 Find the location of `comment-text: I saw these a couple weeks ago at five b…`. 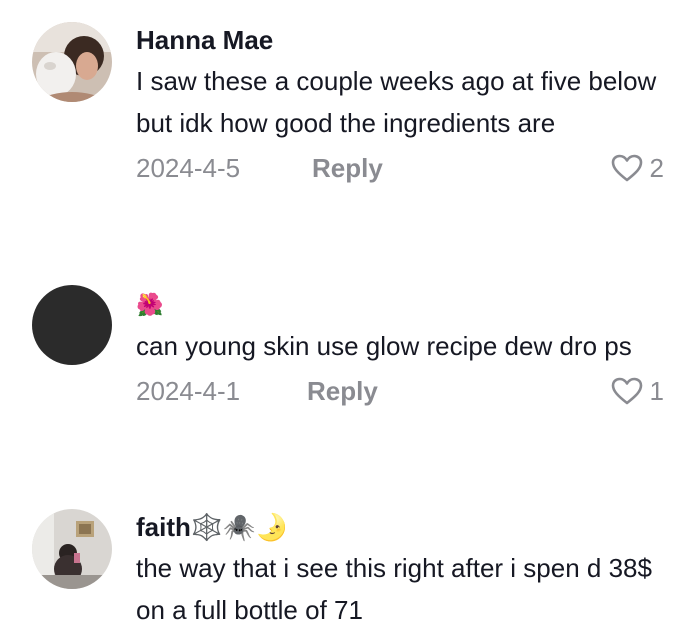

comment-text: I saw these a couple weeks ago at five b… is located at coordinates (396, 102).